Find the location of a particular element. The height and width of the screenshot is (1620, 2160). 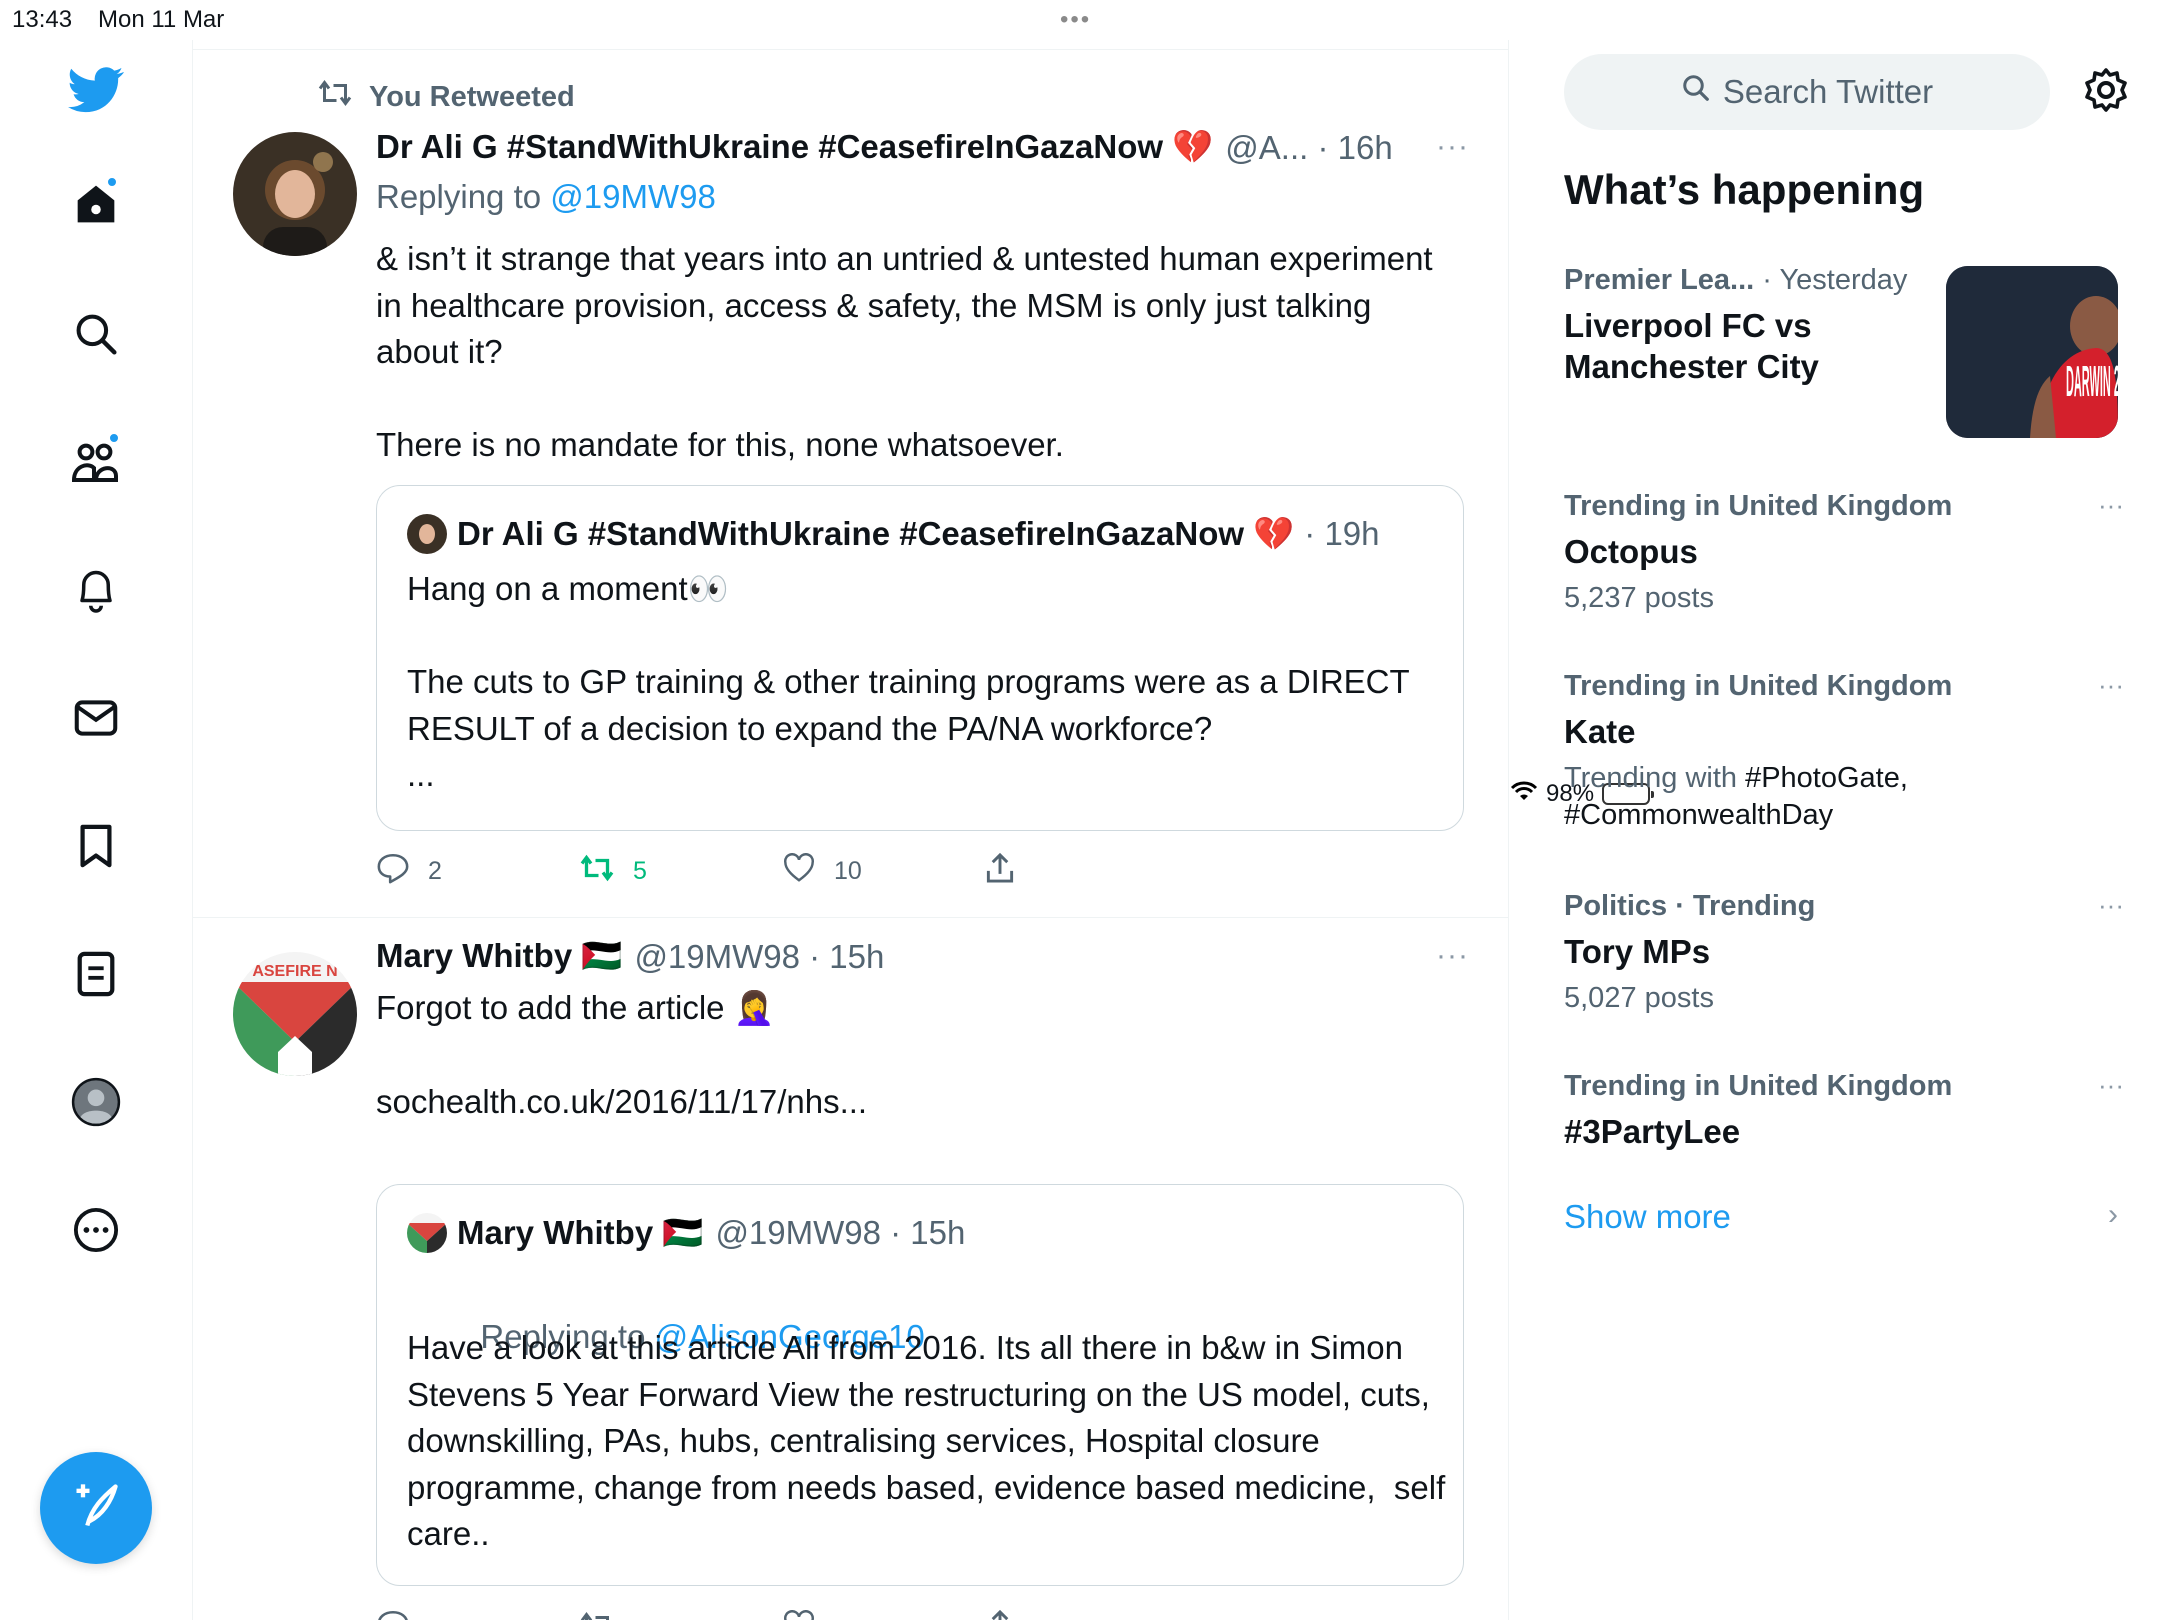

reply-icon is located at coordinates (393, 1614).